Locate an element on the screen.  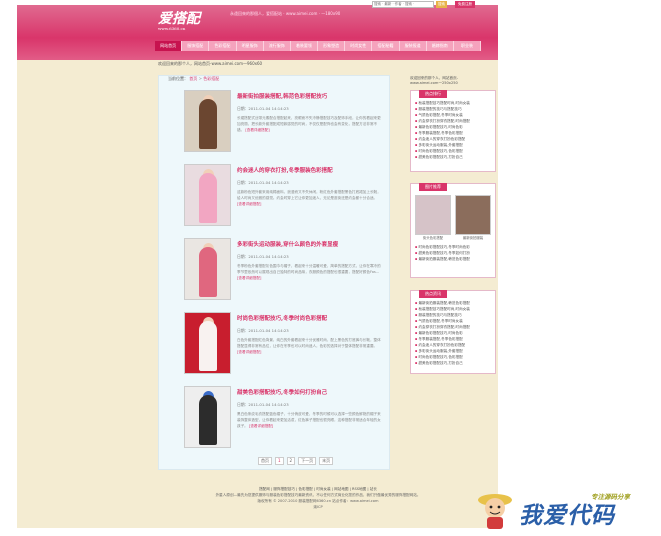
watermark-logo: 我爱代码 专注源码分享 is located at coordinates (564, 510).